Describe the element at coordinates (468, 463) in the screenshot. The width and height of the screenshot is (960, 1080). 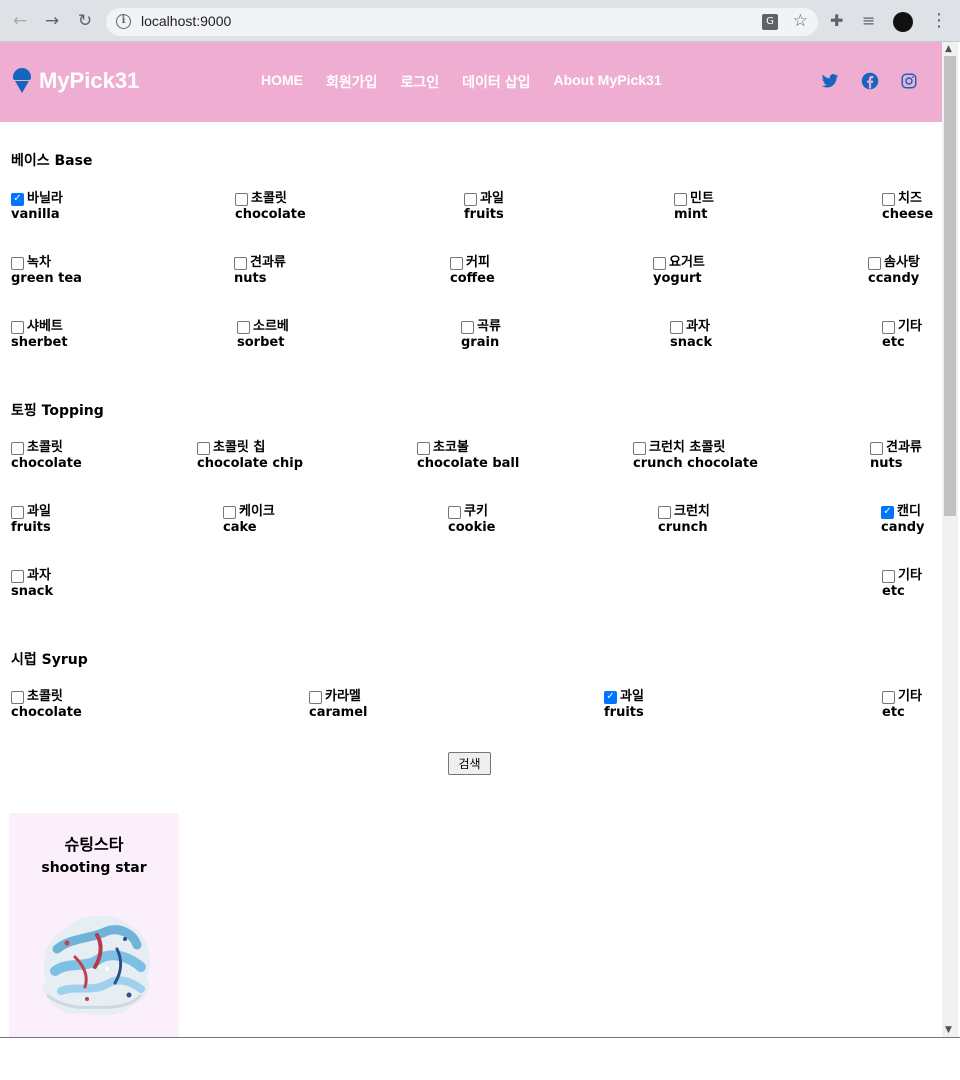
I see `topping-option-en: chocolate ball` at that location.